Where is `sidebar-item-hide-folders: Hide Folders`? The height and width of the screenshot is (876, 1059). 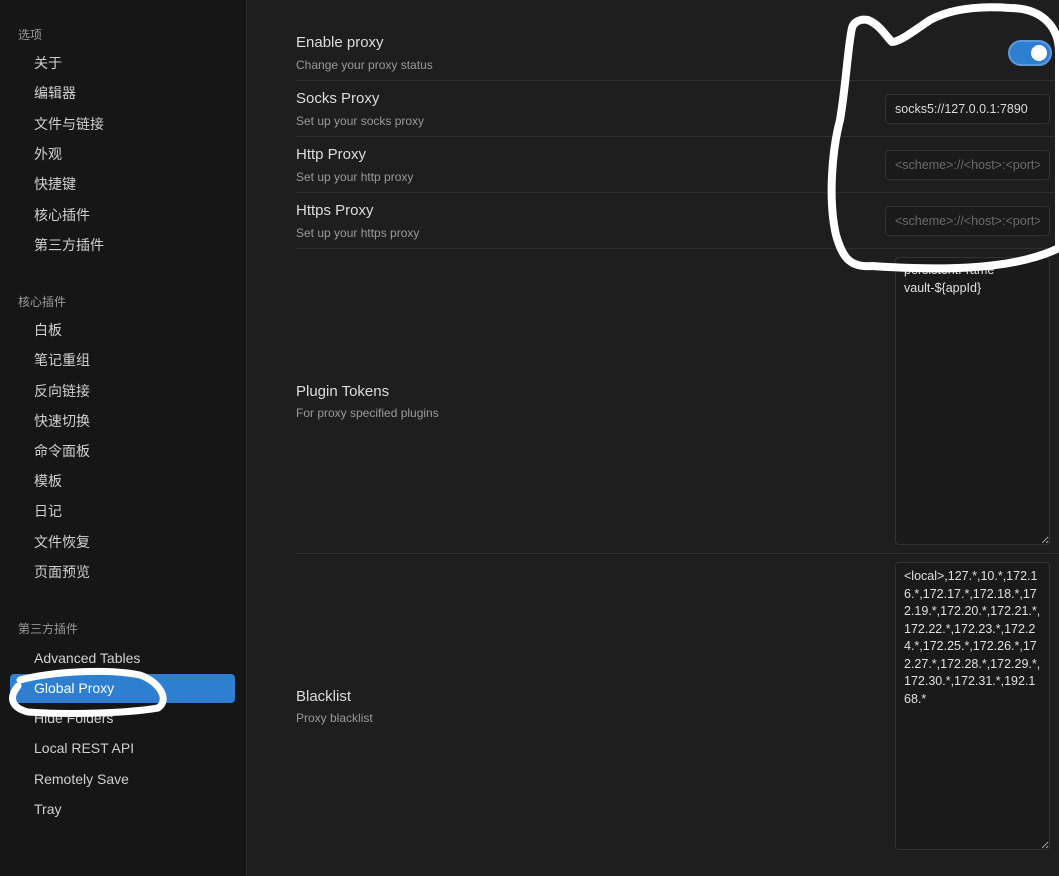 sidebar-item-hide-folders: Hide Folders is located at coordinates (122, 718).